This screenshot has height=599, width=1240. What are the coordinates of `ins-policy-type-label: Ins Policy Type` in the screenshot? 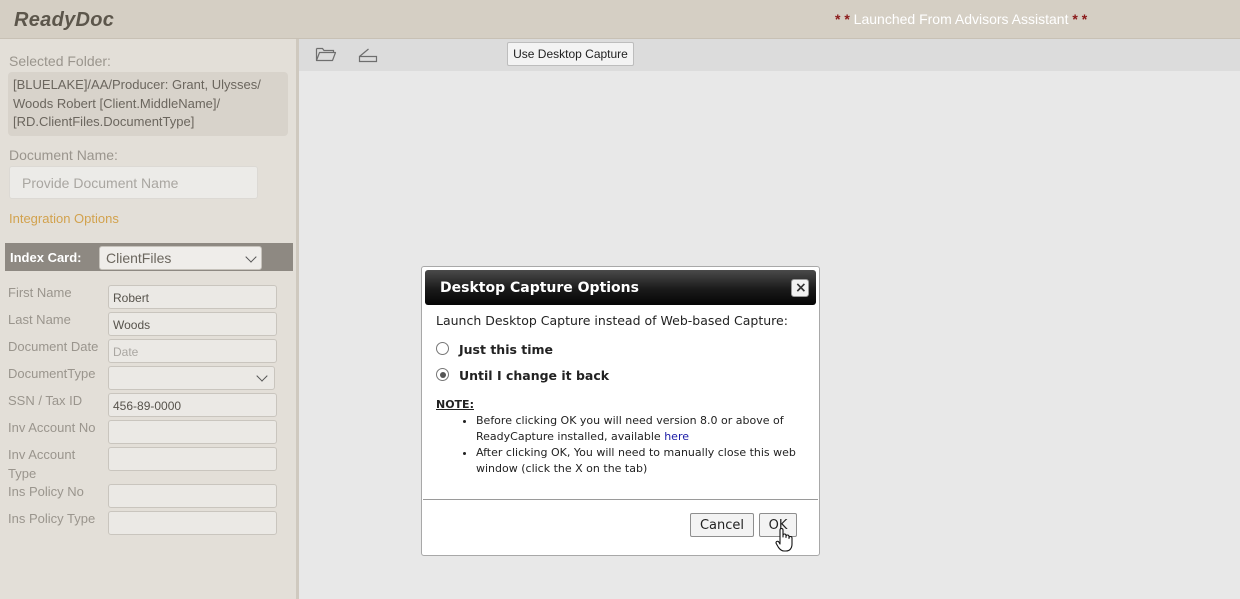 It's located at (52, 518).